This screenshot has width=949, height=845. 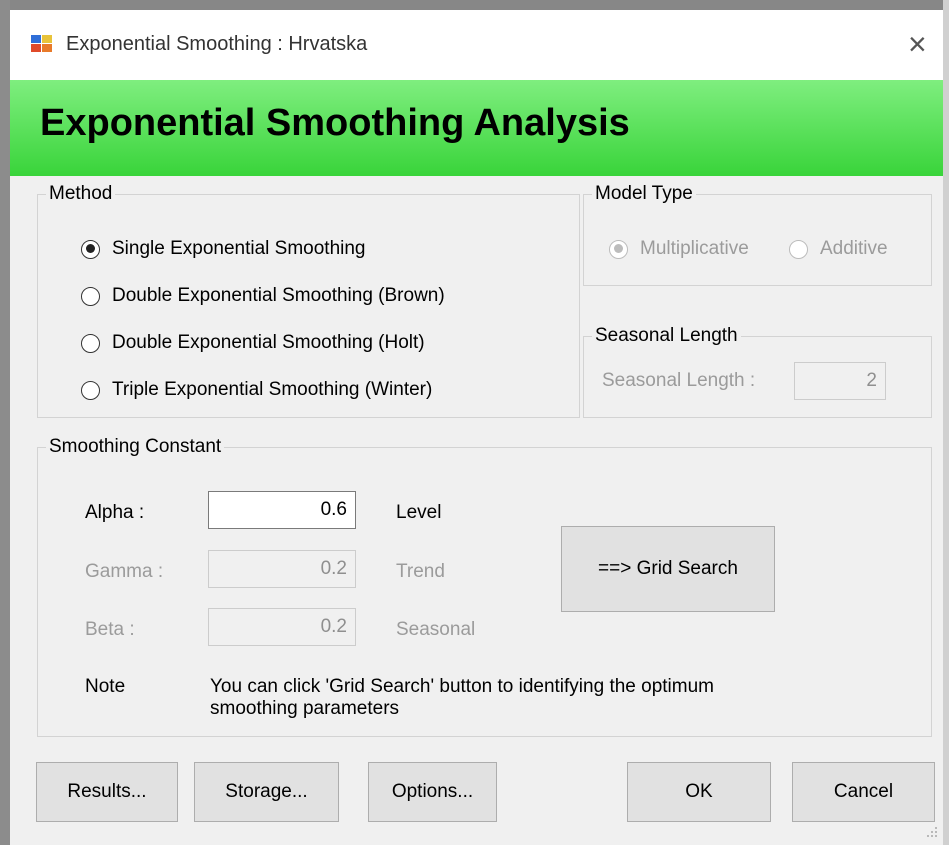 I want to click on model-option-additive: Additive, so click(x=838, y=249).